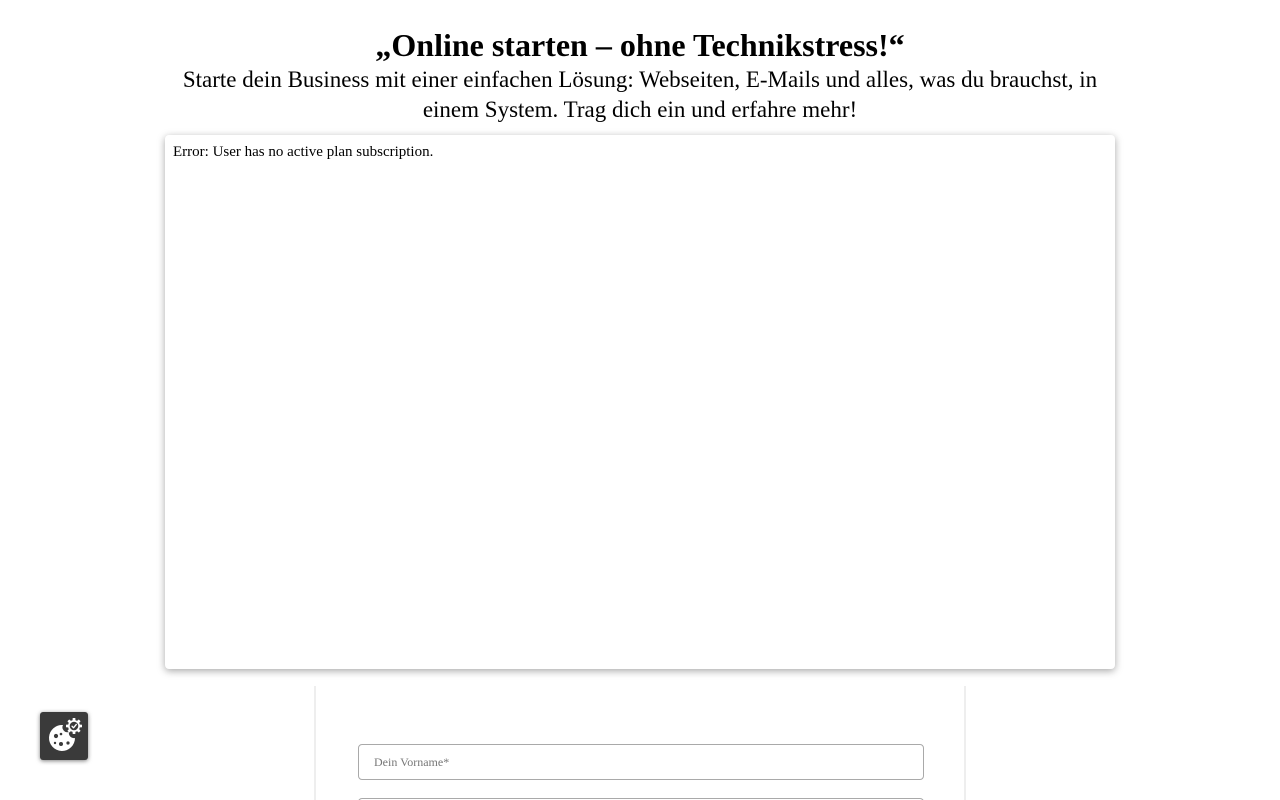  I want to click on signup-form, so click(640, 743).